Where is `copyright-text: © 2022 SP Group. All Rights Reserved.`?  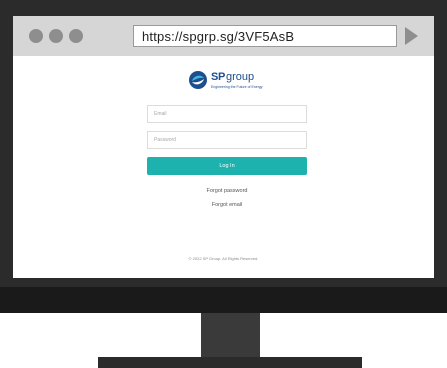 copyright-text: © 2022 SP Group. All Rights Reserved. is located at coordinates (223, 258).